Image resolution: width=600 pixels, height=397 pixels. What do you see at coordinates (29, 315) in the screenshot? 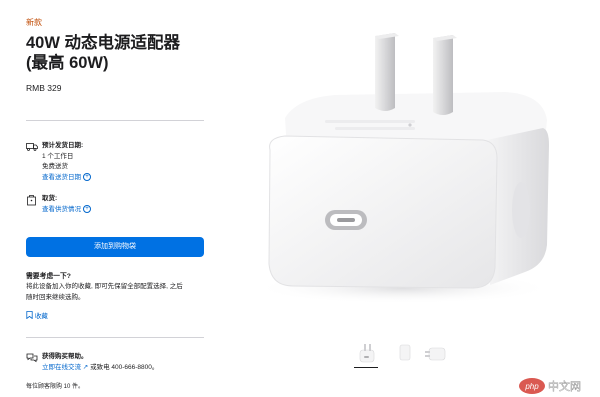
I see `bookmark-icon` at bounding box center [29, 315].